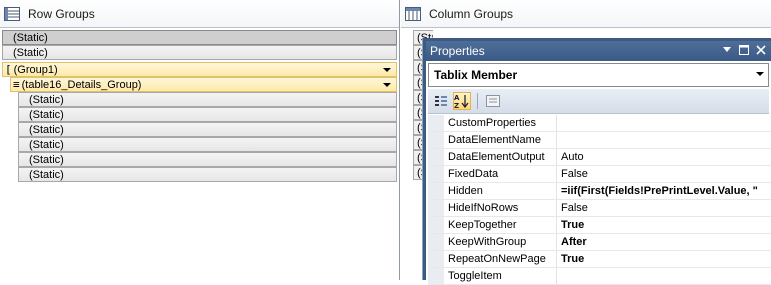 The width and height of the screenshot is (771, 285). I want to click on property-row: KeepTogether True, so click(599, 225).